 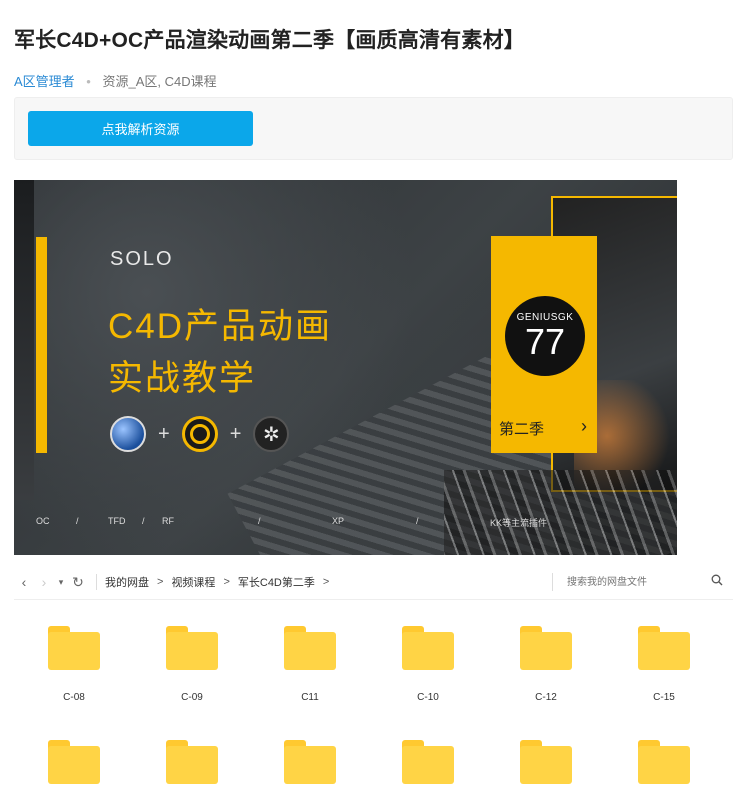 What do you see at coordinates (142, 259) in the screenshot?
I see `banner-brand: SOLO` at bounding box center [142, 259].